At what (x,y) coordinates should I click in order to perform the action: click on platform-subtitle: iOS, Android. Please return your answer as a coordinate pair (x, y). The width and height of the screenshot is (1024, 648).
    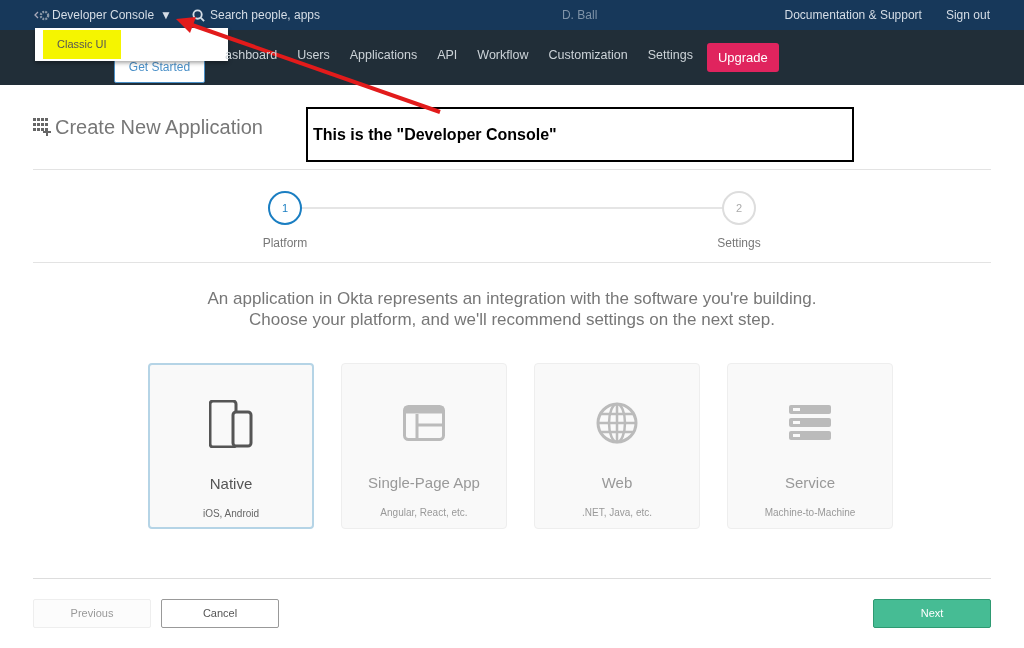
    Looking at the image, I should click on (231, 513).